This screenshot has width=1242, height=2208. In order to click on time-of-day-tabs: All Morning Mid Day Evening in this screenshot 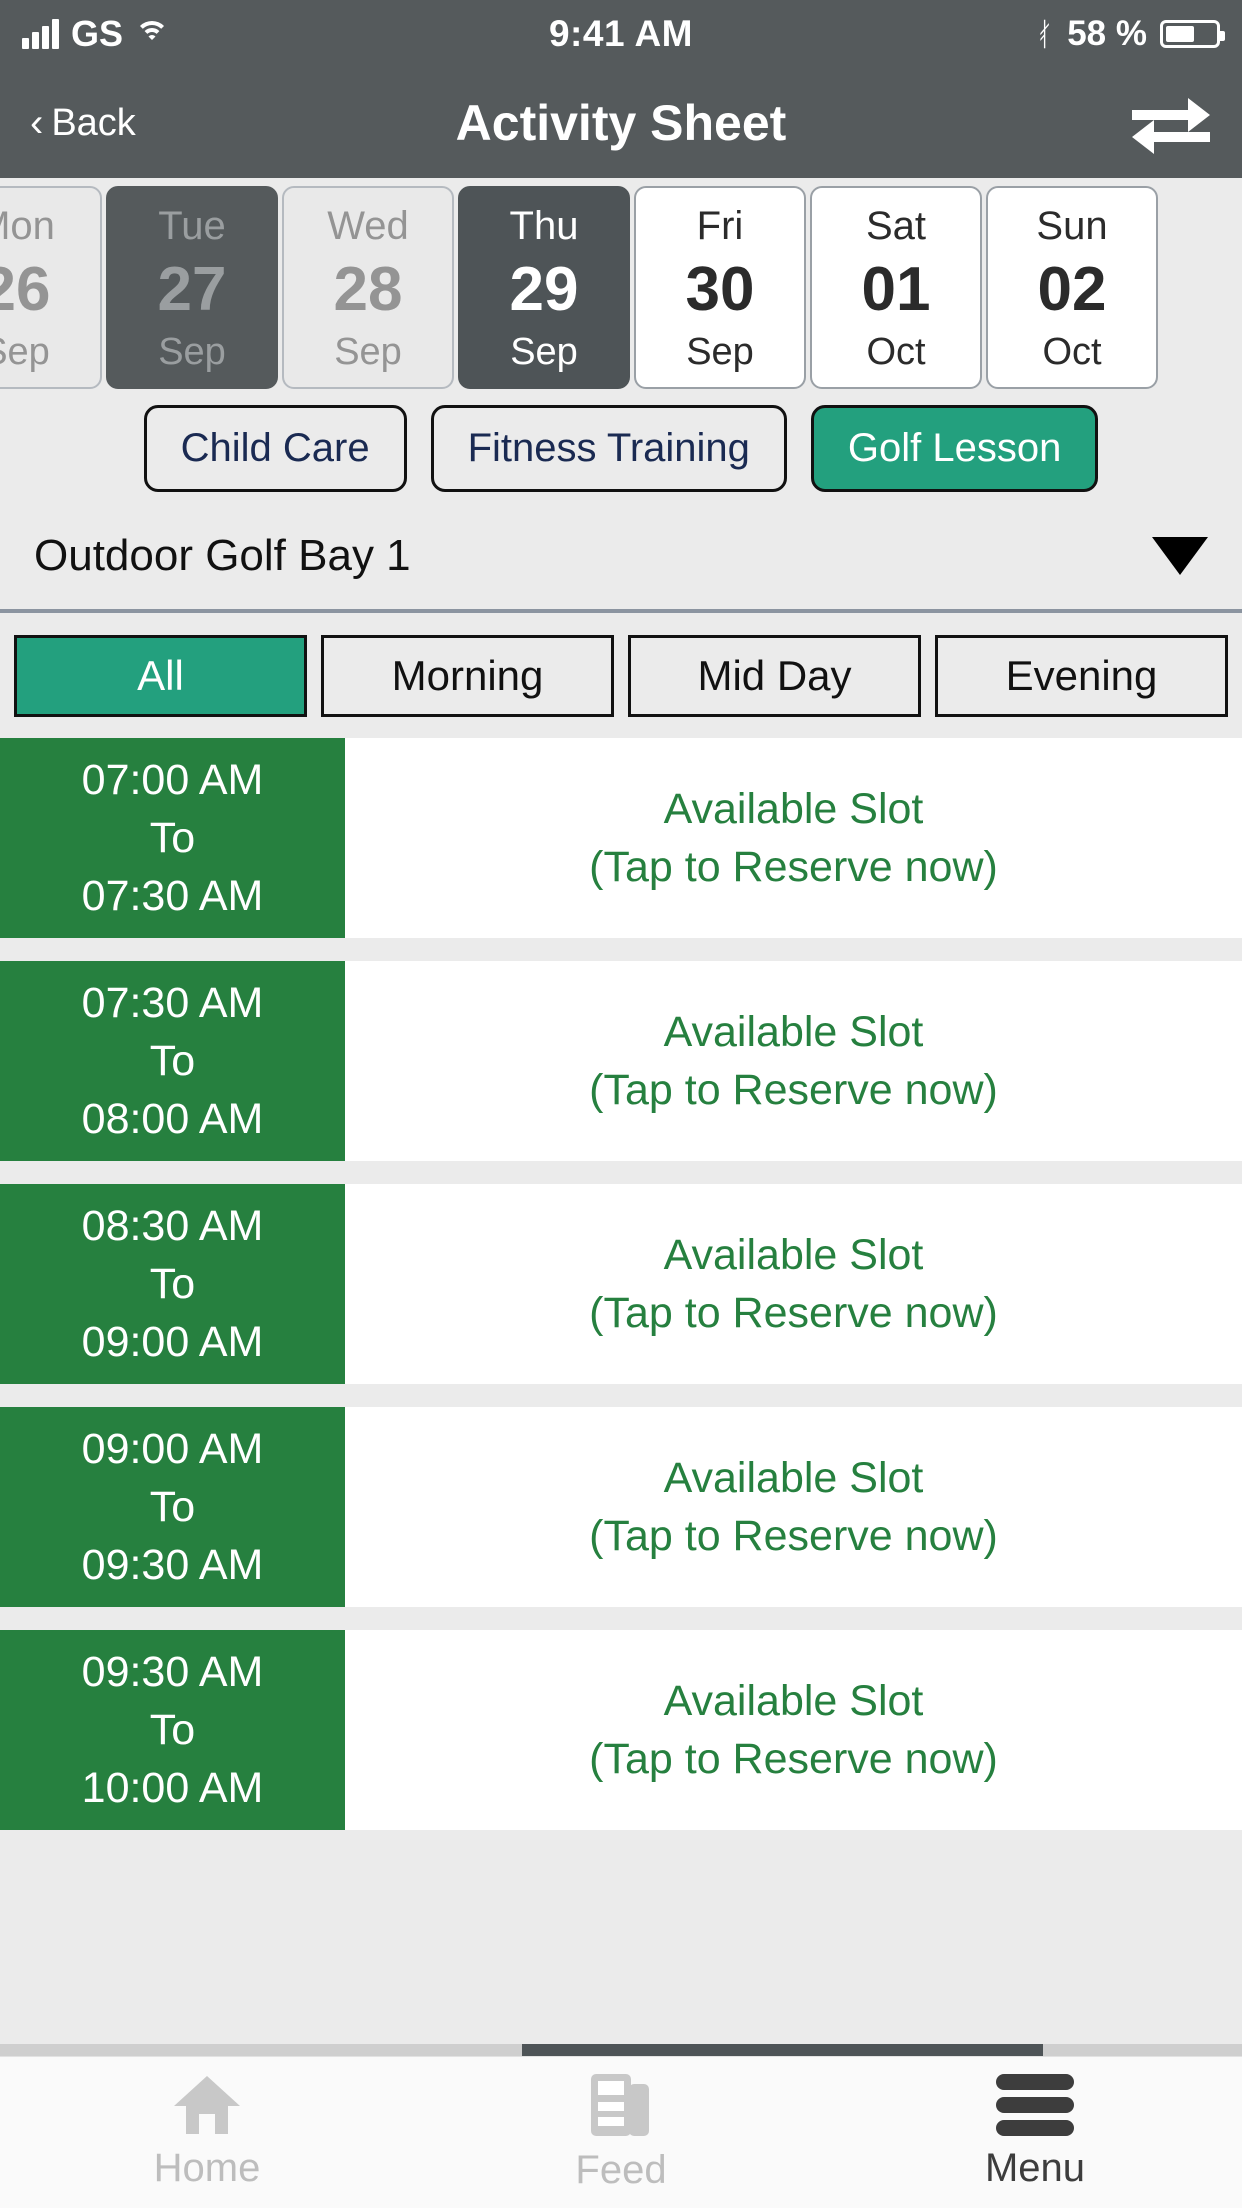, I will do `click(621, 675)`.